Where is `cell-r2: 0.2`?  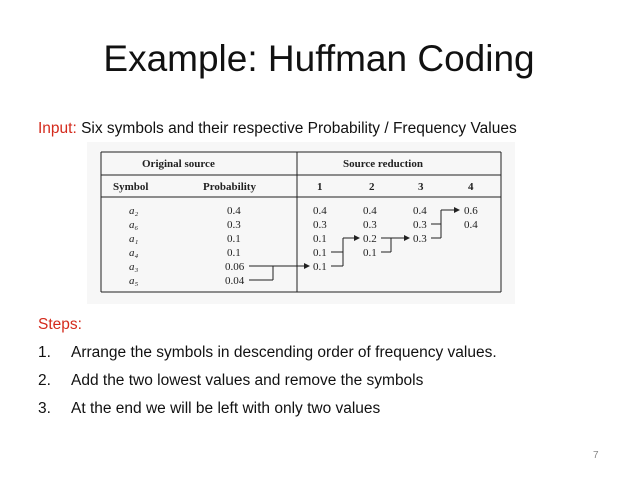
cell-r2: 0.2 is located at coordinates (370, 239).